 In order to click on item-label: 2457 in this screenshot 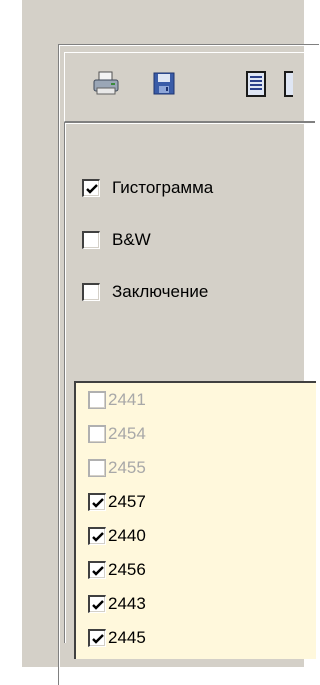, I will do `click(127, 501)`.